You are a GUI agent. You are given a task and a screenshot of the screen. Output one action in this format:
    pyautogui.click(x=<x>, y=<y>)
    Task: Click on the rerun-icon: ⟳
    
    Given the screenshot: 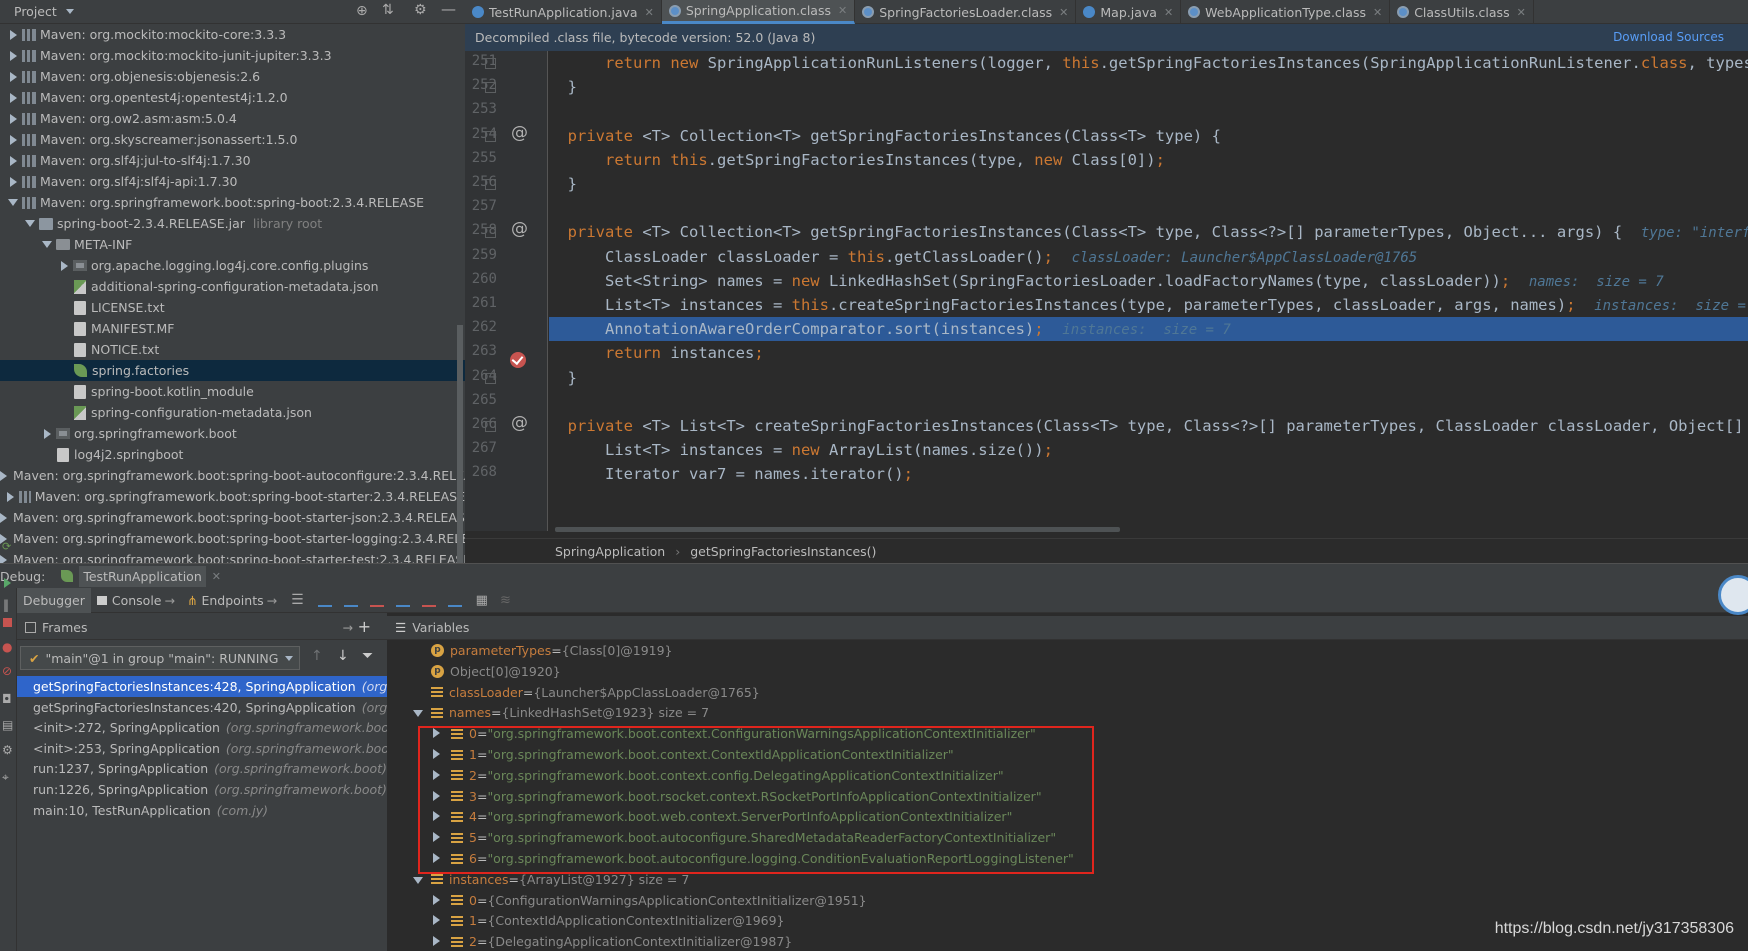 What is the action you would take?
    pyautogui.click(x=6, y=546)
    